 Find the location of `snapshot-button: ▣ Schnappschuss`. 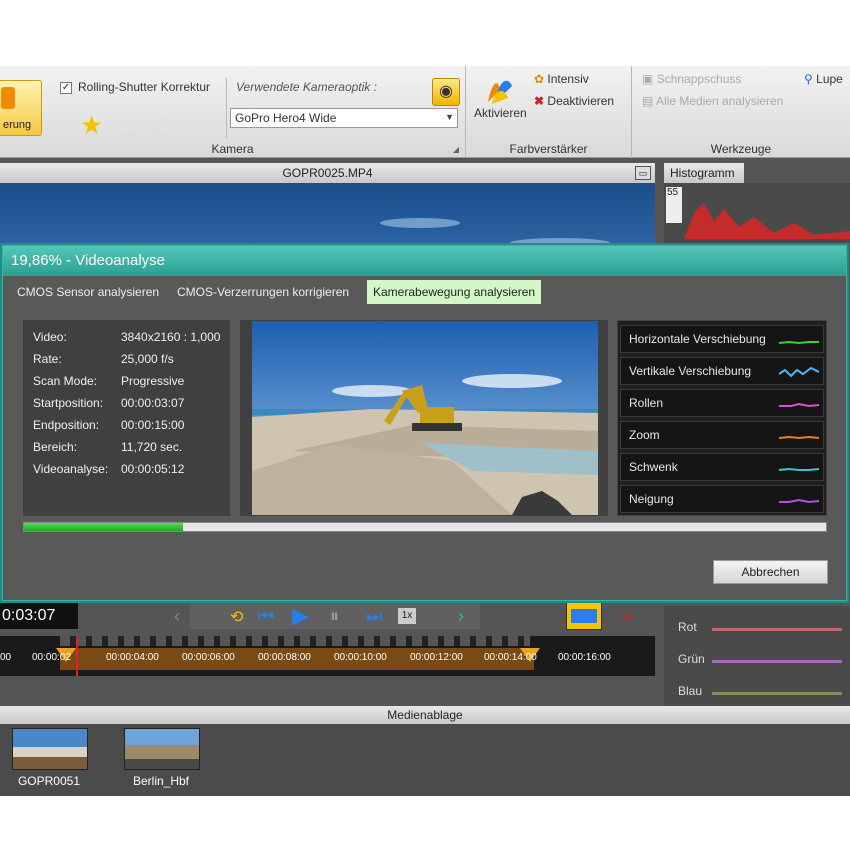

snapshot-button: ▣ Schnappschuss is located at coordinates (691, 79).